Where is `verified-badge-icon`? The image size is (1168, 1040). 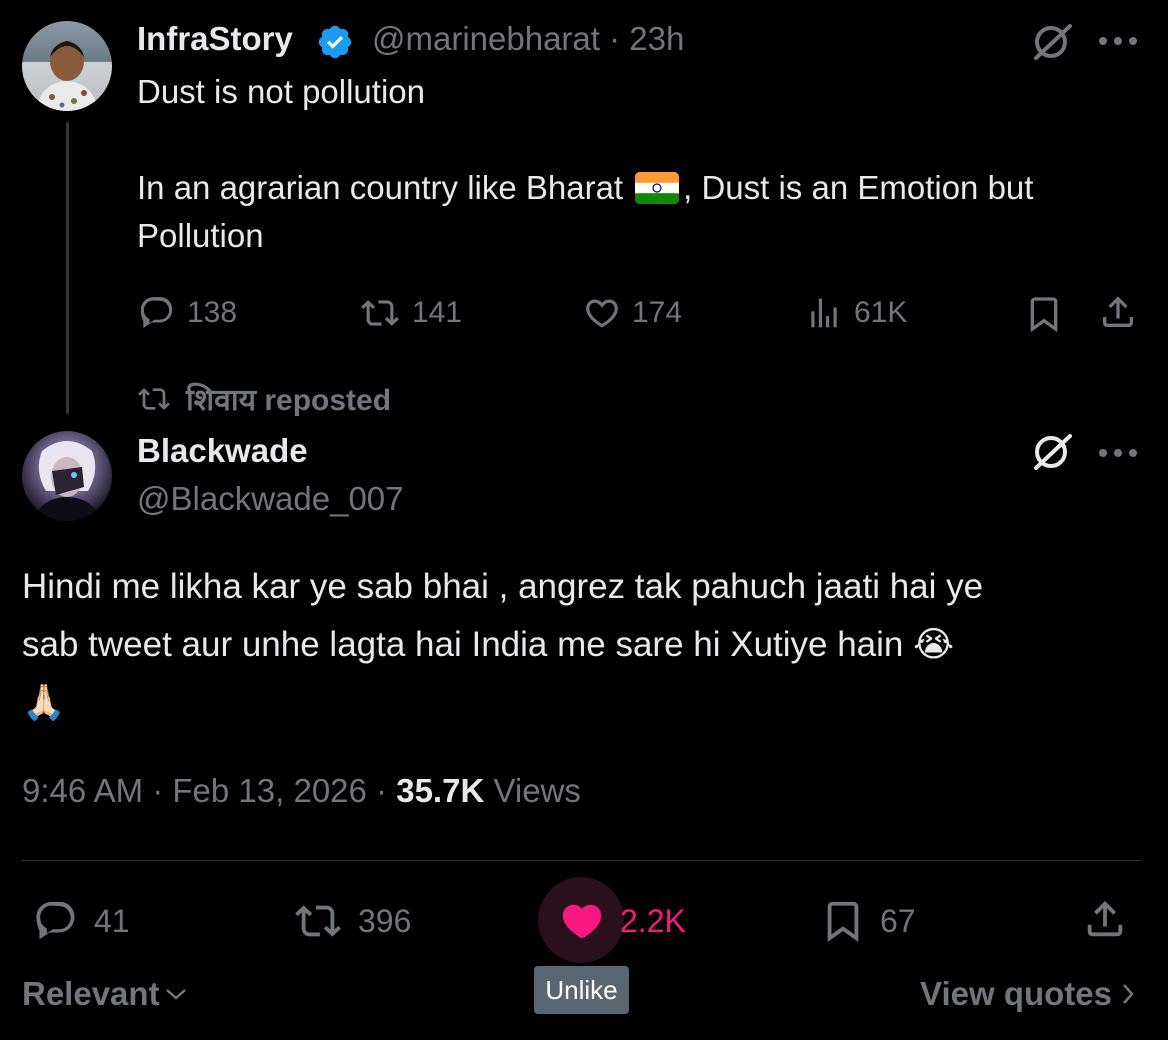
verified-badge-icon is located at coordinates (335, 42).